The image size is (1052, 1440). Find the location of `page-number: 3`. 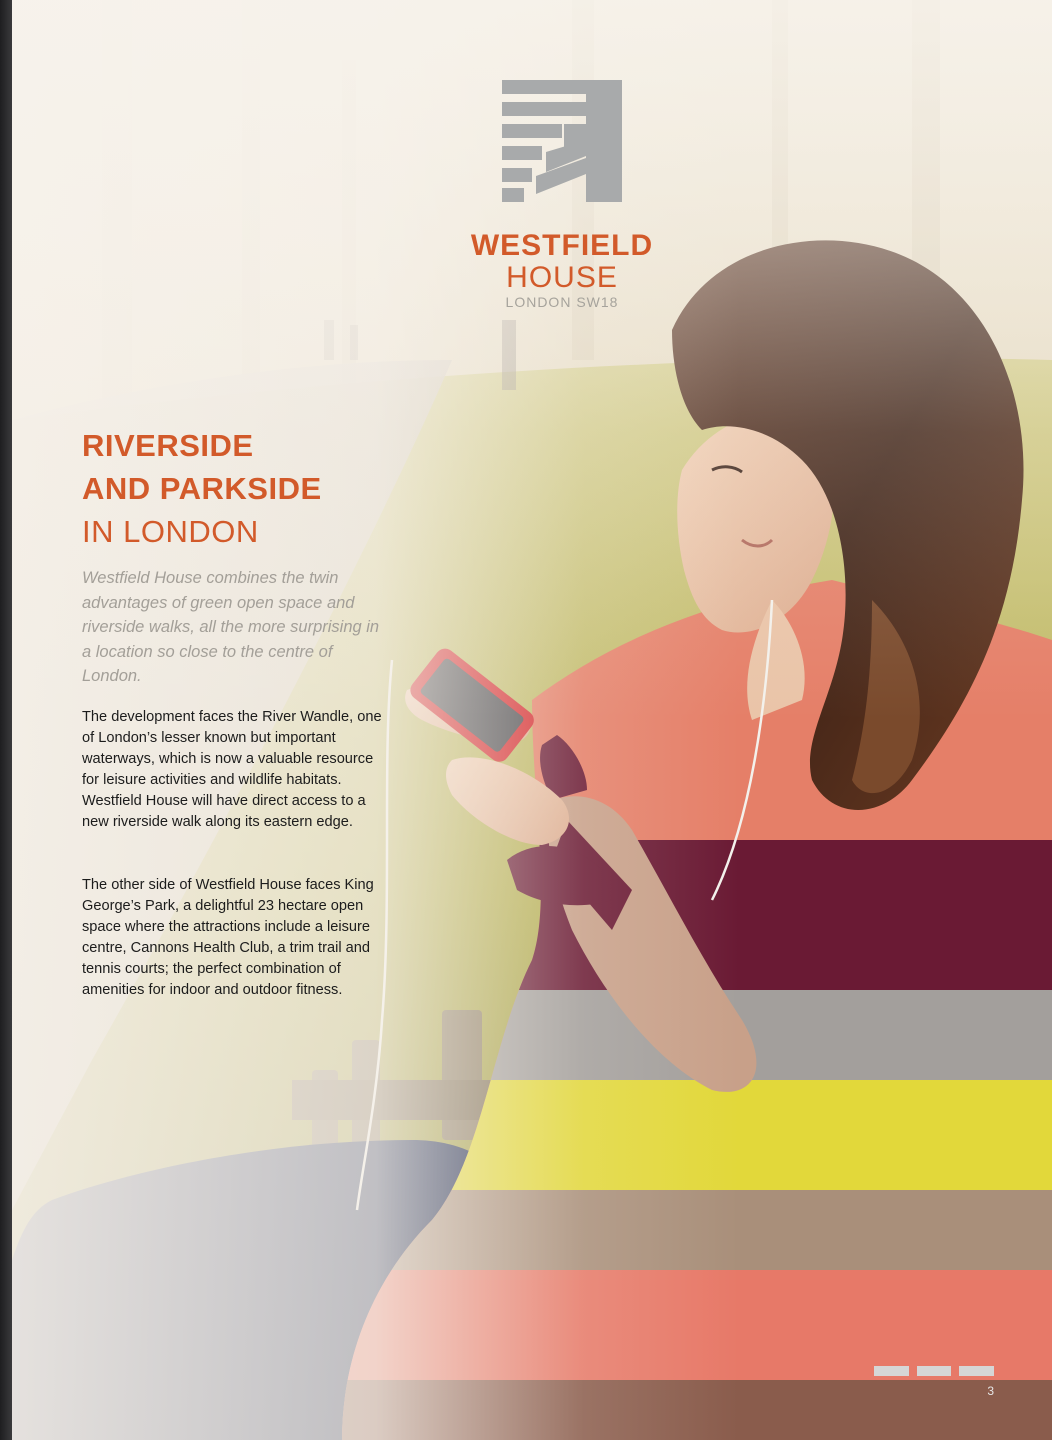

page-number: 3 is located at coordinates (990, 1391).